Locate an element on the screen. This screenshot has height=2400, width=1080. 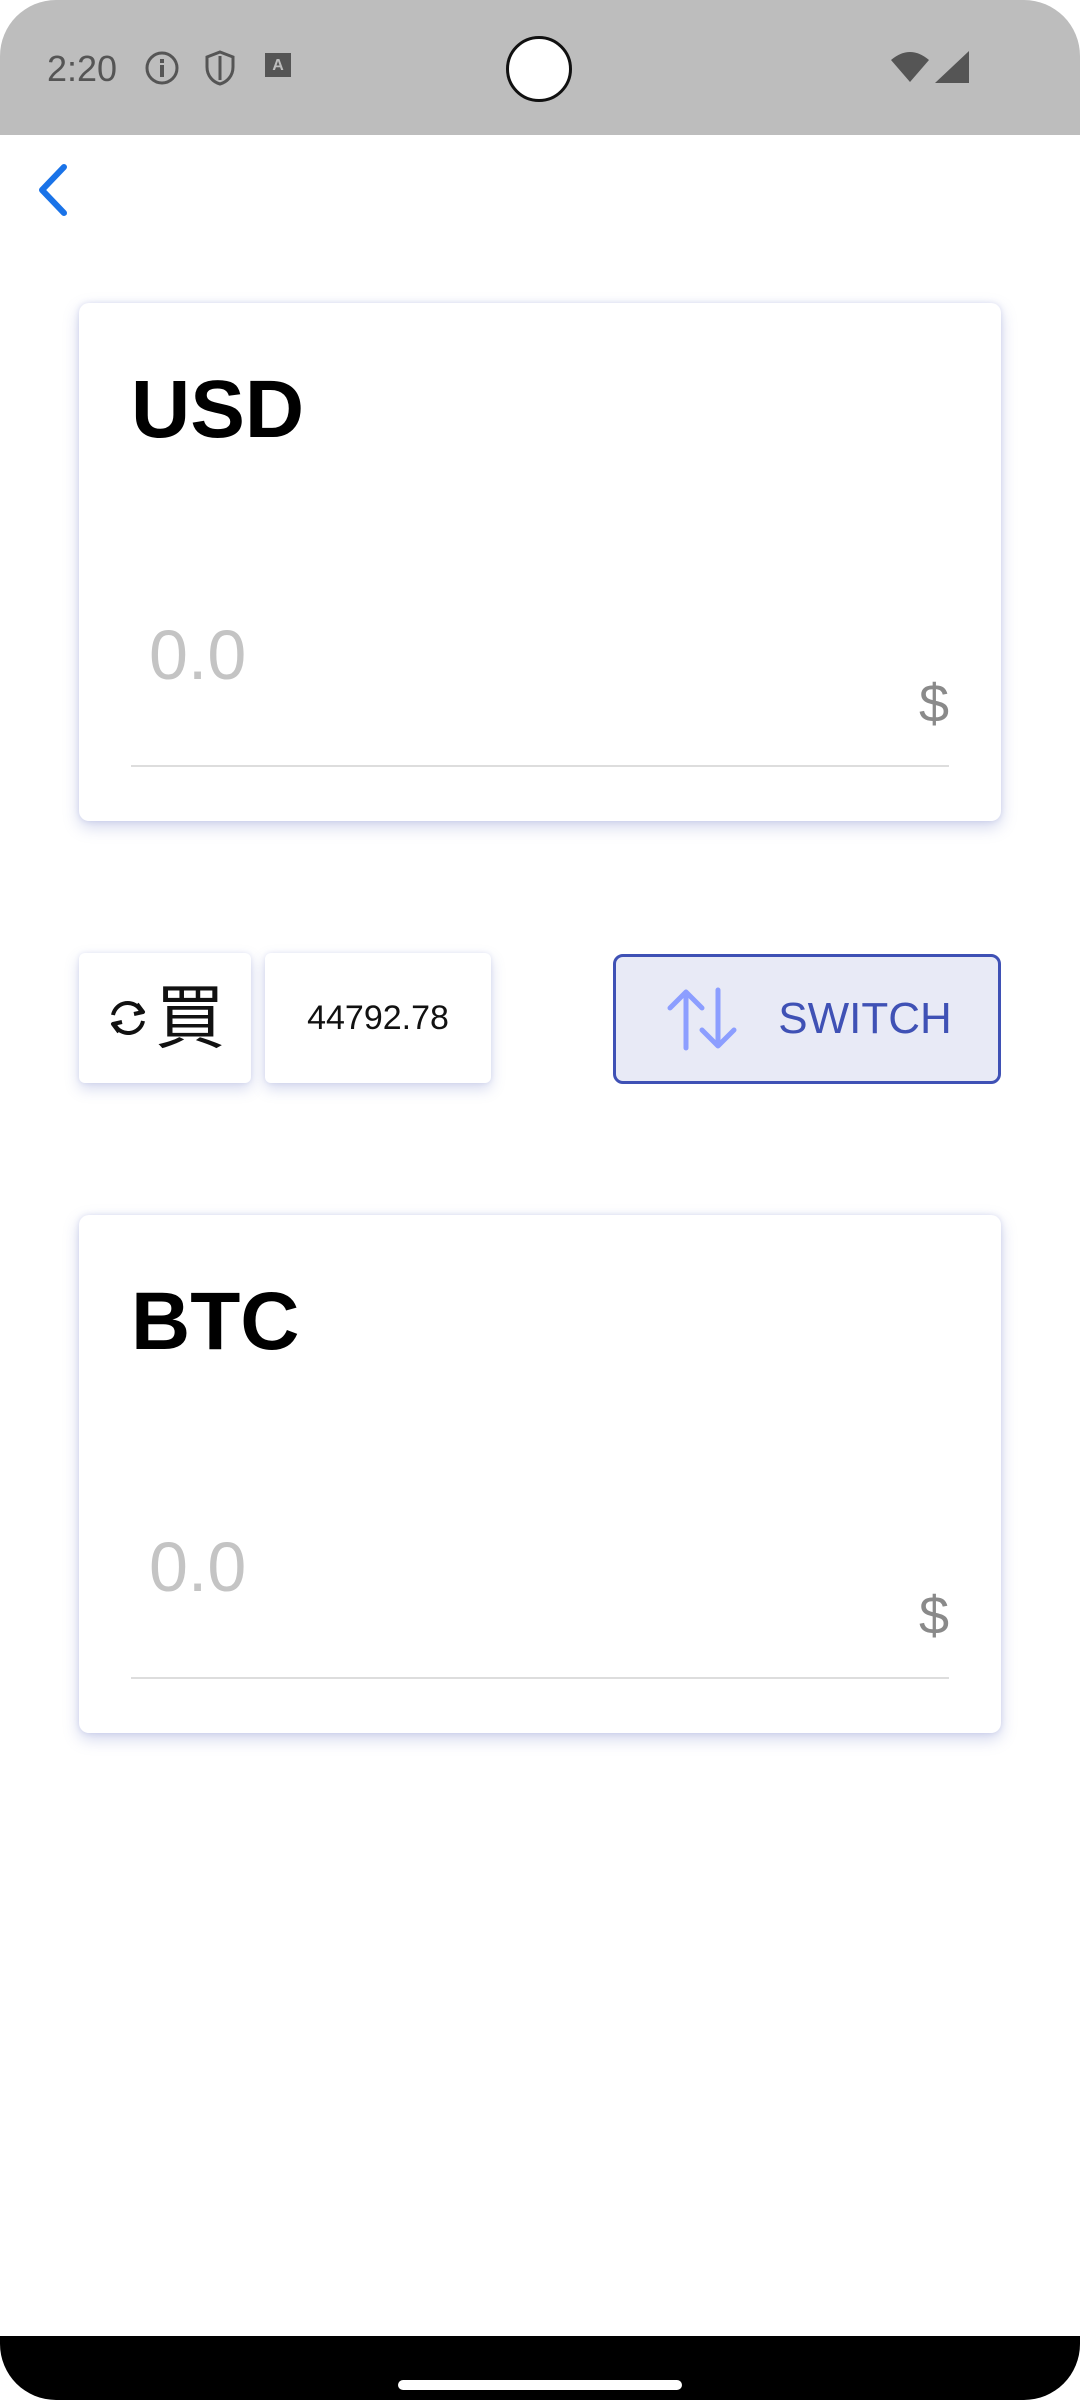
switch-button: SWITCH is located at coordinates (807, 1019).